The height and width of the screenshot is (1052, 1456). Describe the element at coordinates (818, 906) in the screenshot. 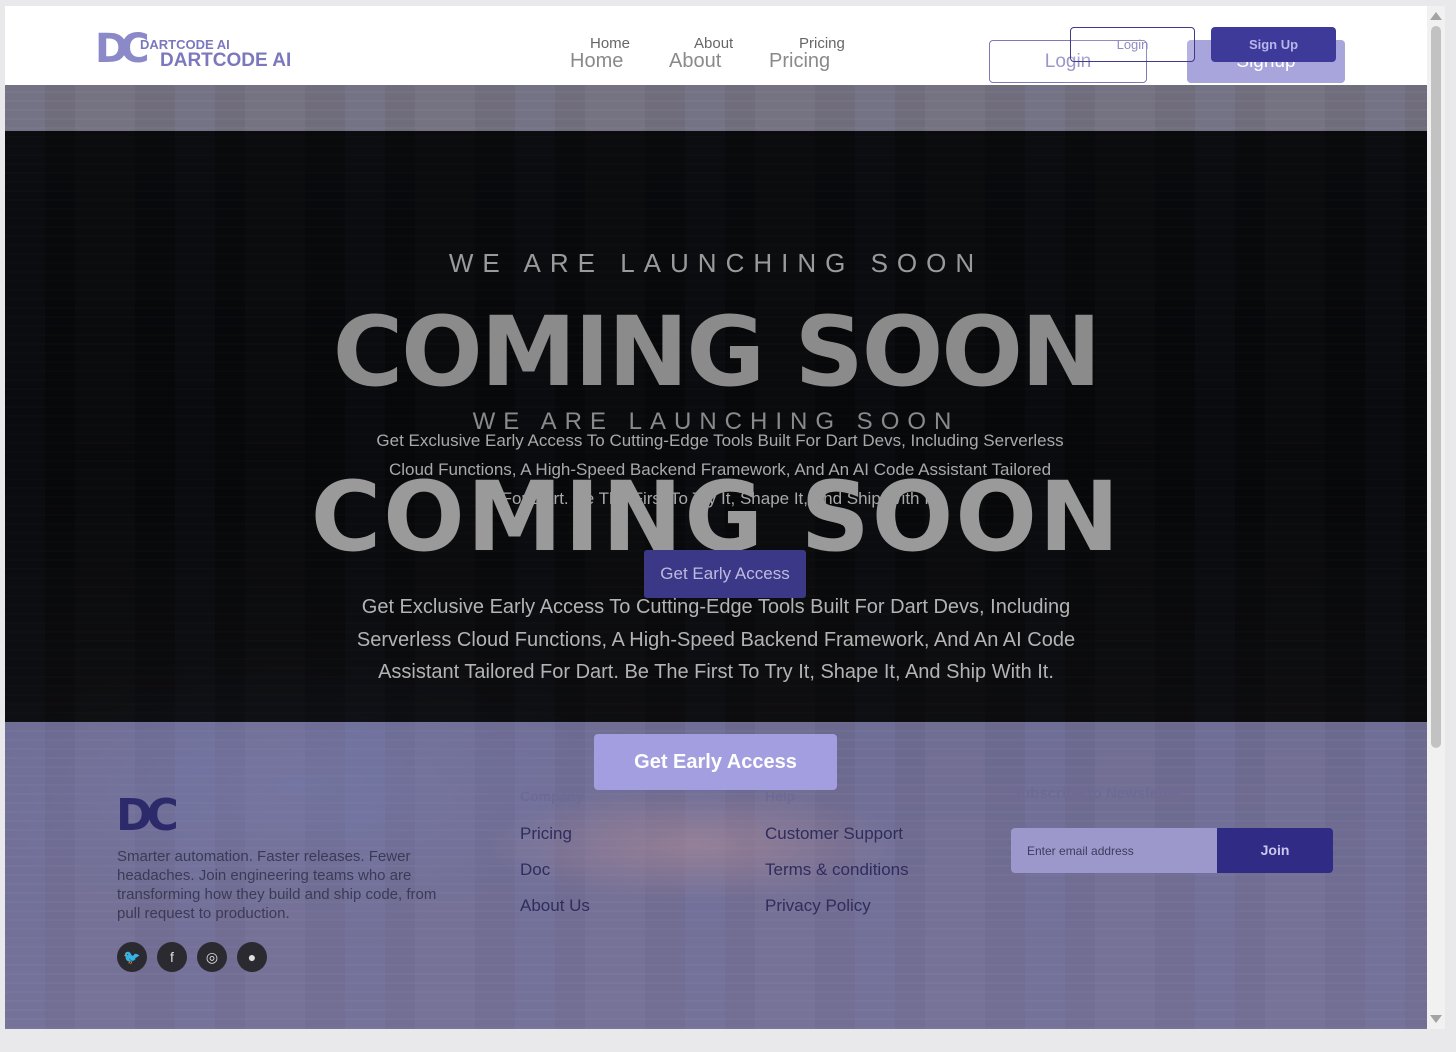

I see `footer-link-privacy-policy: Privacy Policy` at that location.